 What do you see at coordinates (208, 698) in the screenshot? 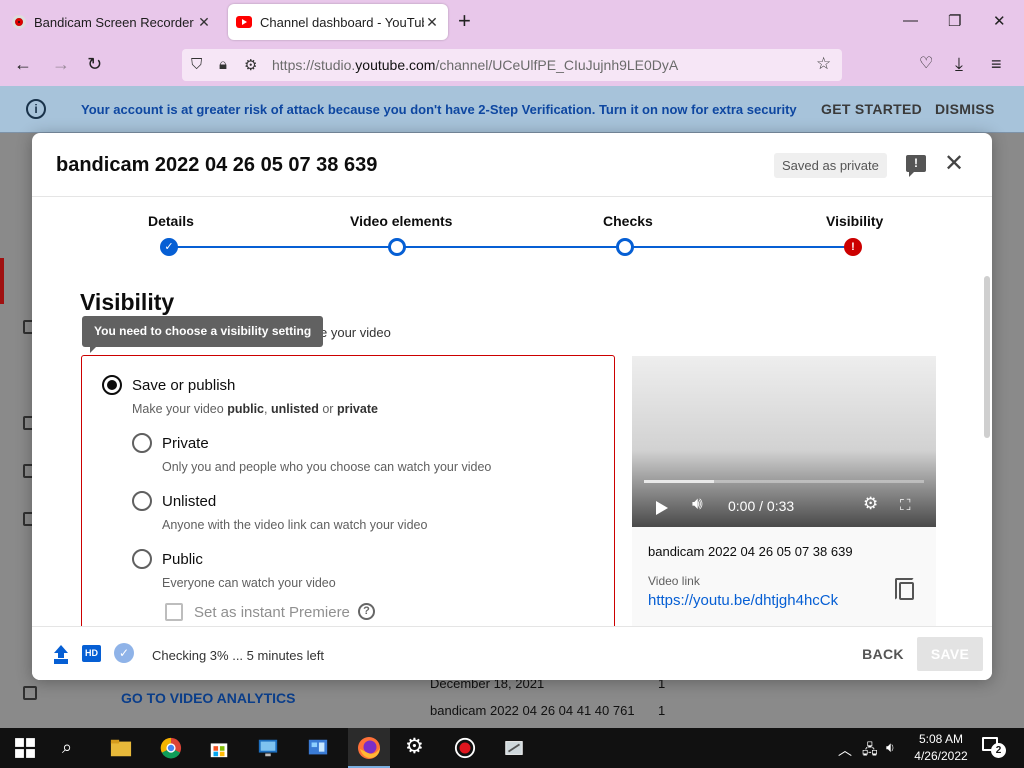
I see `go-to-video-analytics-link: GO TO VIDEO ANALYTICS` at bounding box center [208, 698].